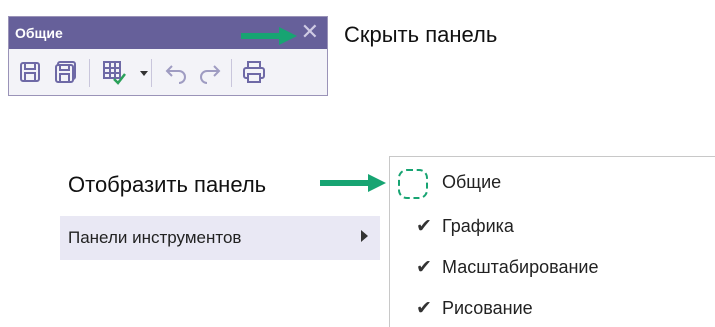 Image resolution: width=715 pixels, height=327 pixels. What do you see at coordinates (421, 34) in the screenshot?
I see `hide-panel-label: Скрыть панель` at bounding box center [421, 34].